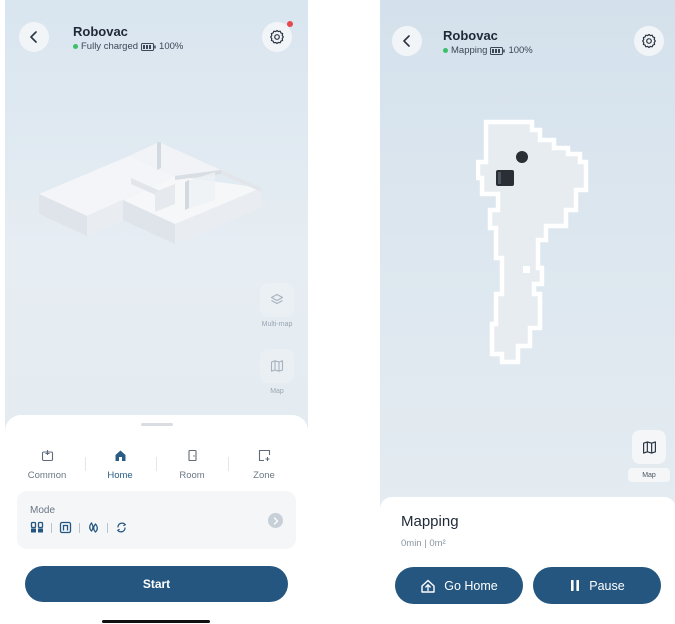 The image size is (675, 624). I want to click on go-home-button: Go Home, so click(459, 585).